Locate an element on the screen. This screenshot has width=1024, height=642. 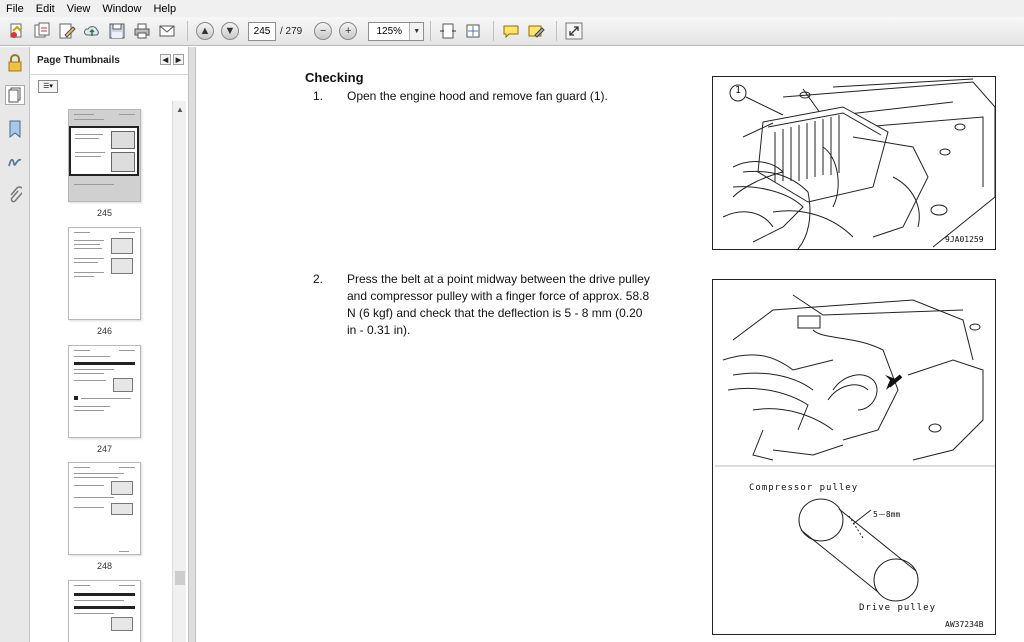
print-icon is located at coordinates (142, 31).